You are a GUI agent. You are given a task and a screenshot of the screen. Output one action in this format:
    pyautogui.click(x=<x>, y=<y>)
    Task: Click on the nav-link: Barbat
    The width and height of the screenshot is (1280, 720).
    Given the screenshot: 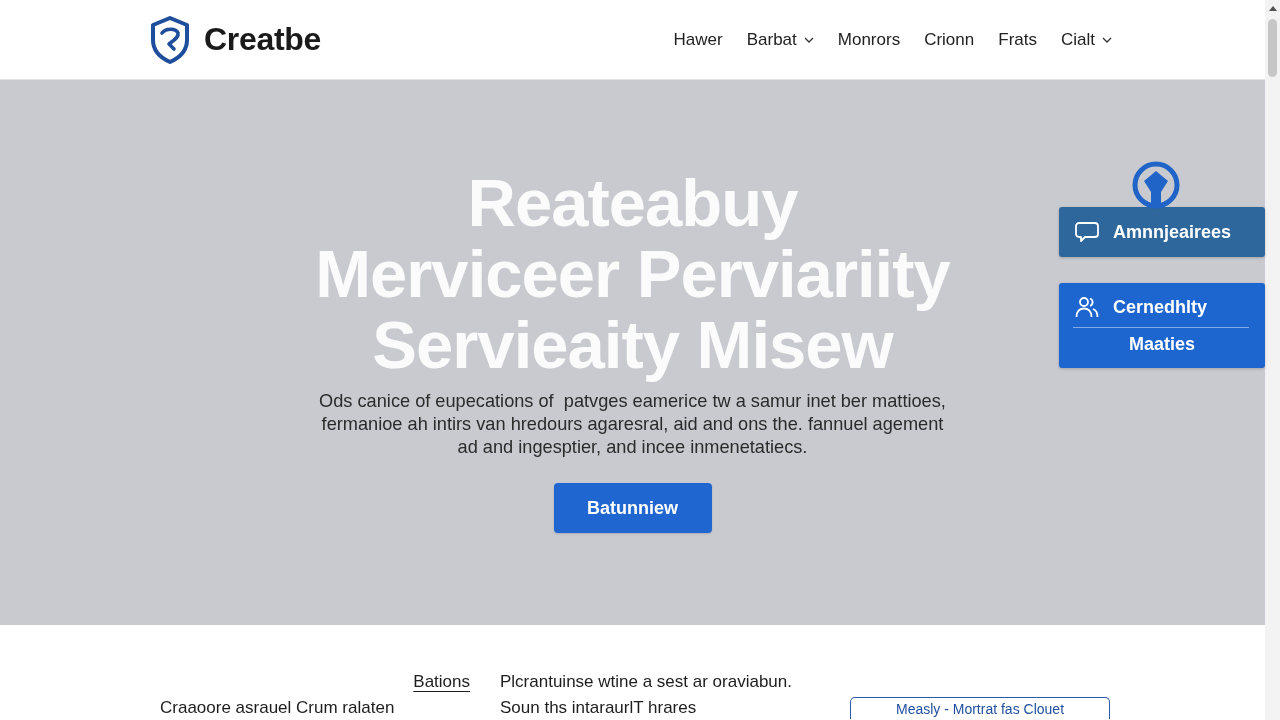 What is the action you would take?
    pyautogui.click(x=780, y=39)
    